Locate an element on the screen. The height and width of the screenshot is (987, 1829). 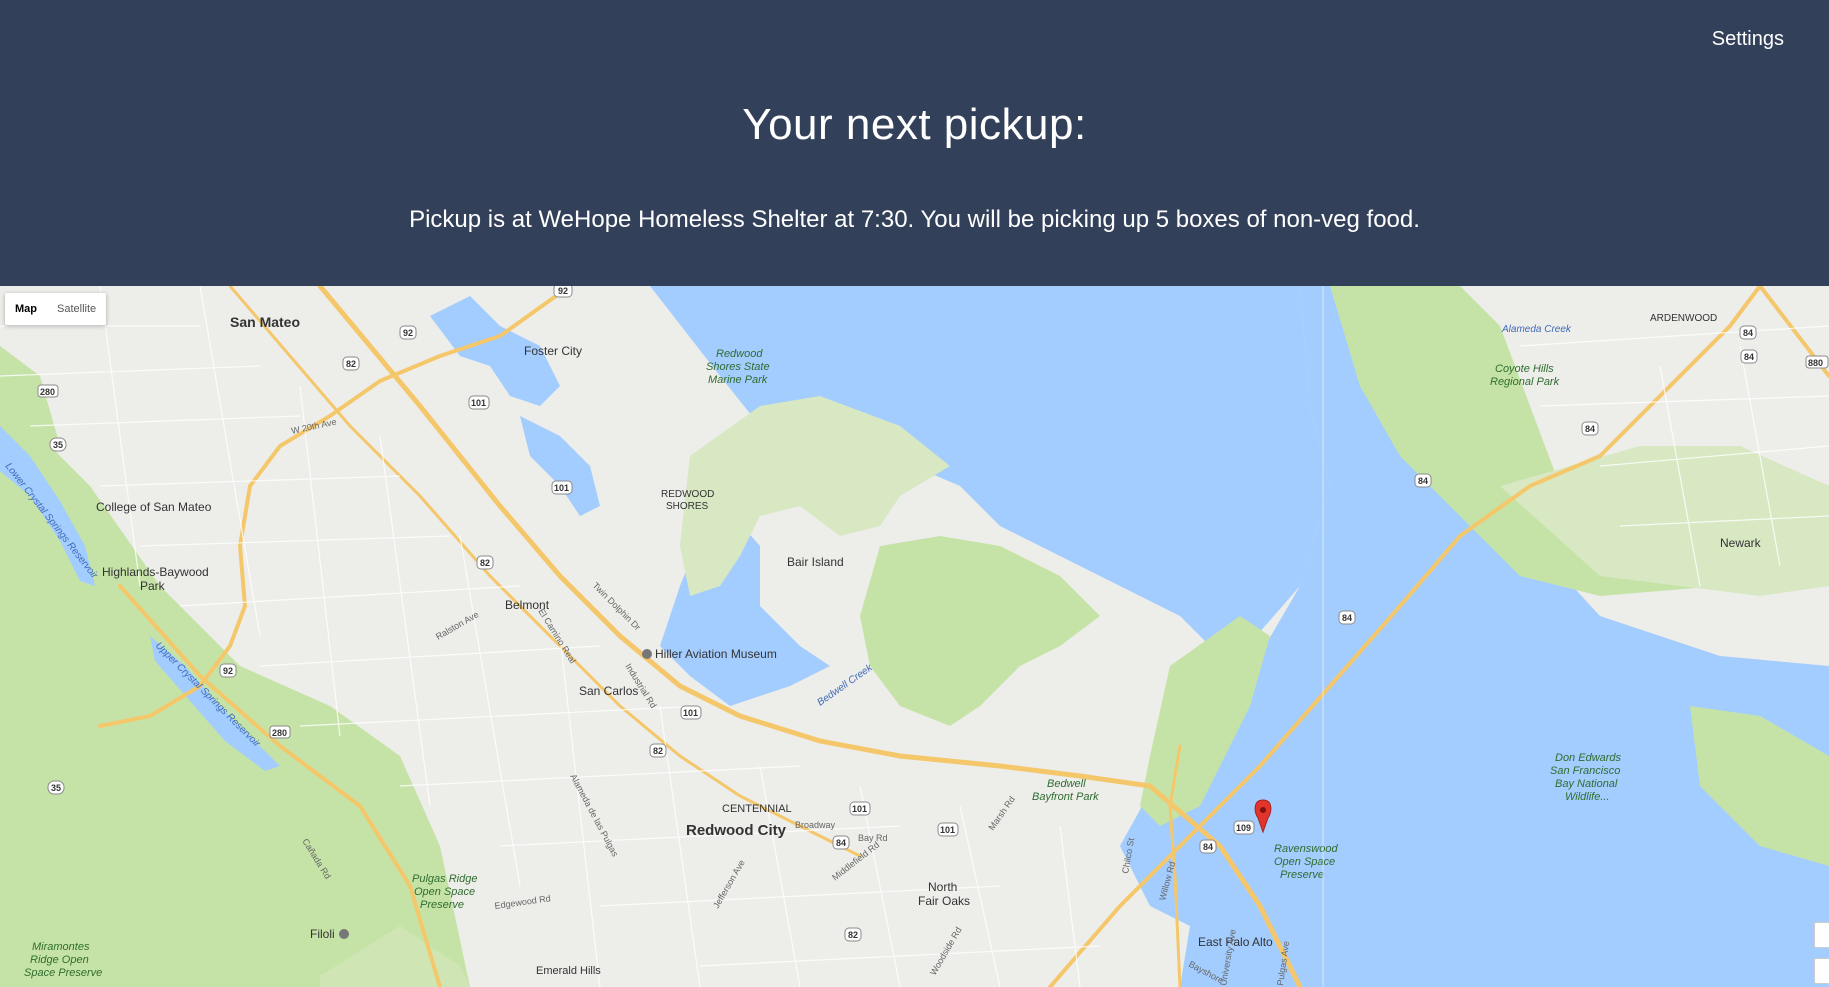
label-redwood-shores-2: SHORES is located at coordinates (687, 506).